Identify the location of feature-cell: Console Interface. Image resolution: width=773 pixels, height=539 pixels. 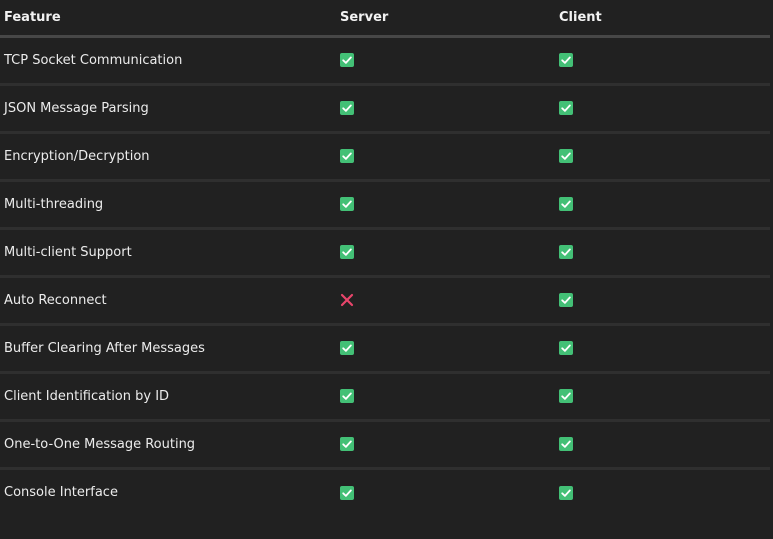
(61, 493).